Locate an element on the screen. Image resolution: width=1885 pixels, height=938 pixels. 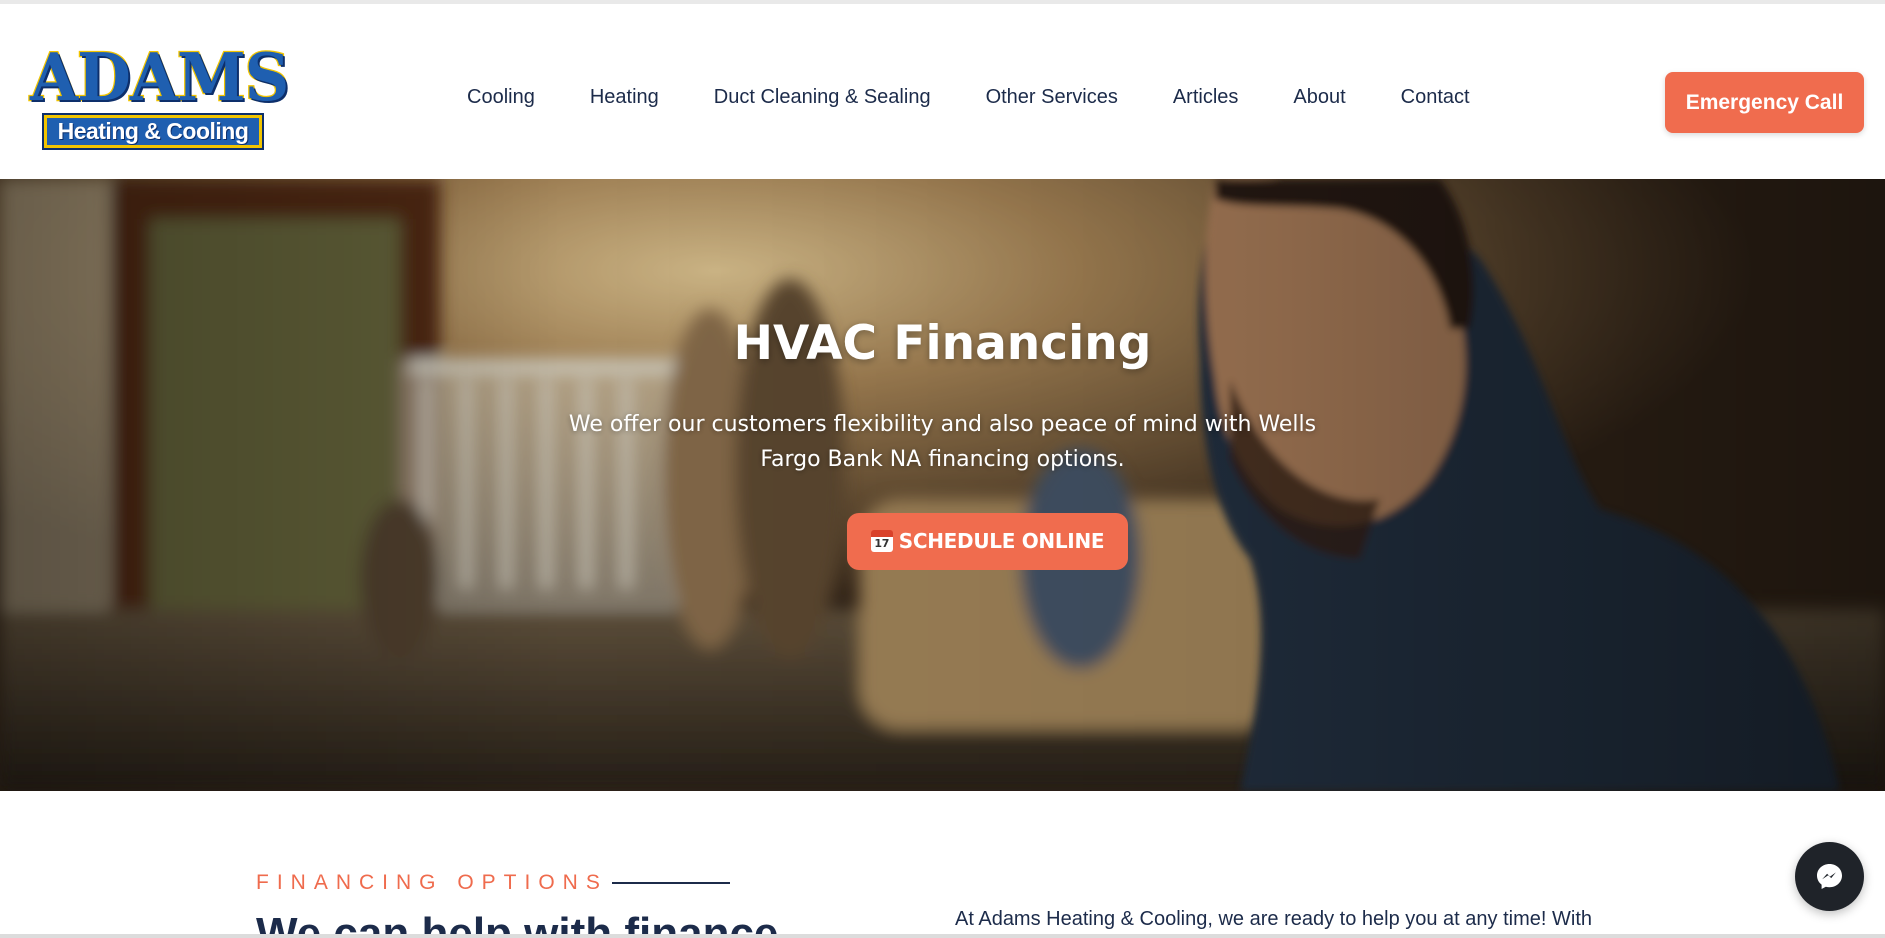
nav-item-contact: Contact is located at coordinates (1435, 97).